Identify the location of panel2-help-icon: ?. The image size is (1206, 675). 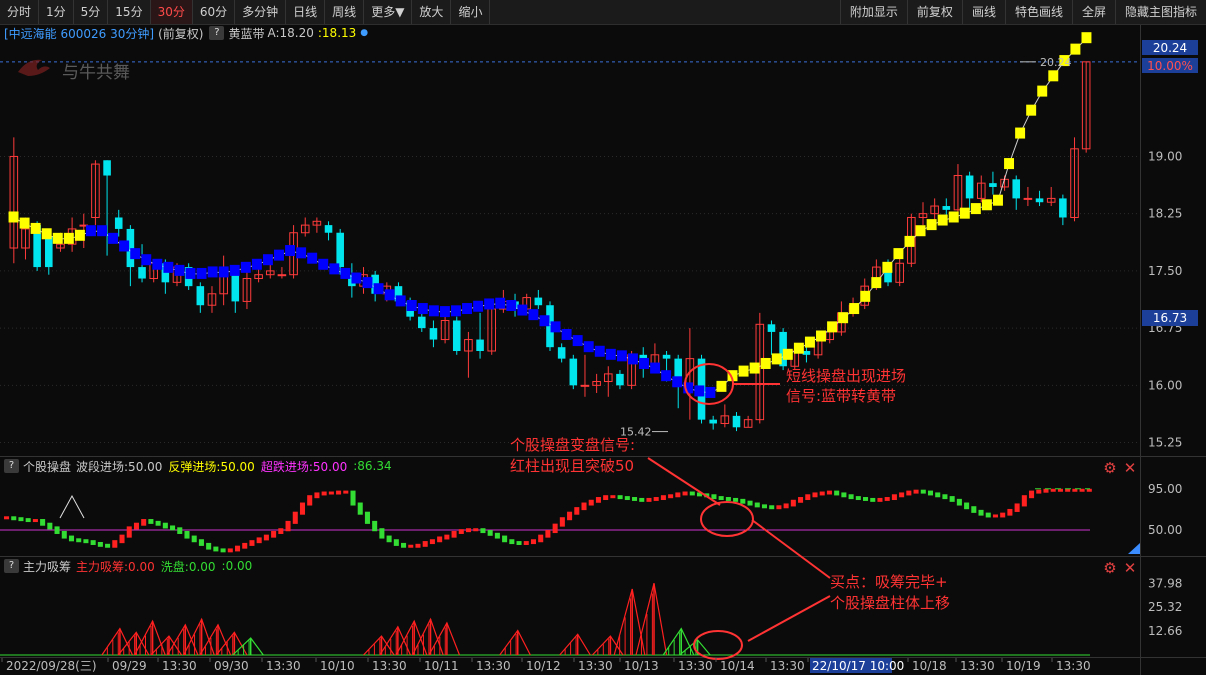
(11, 466).